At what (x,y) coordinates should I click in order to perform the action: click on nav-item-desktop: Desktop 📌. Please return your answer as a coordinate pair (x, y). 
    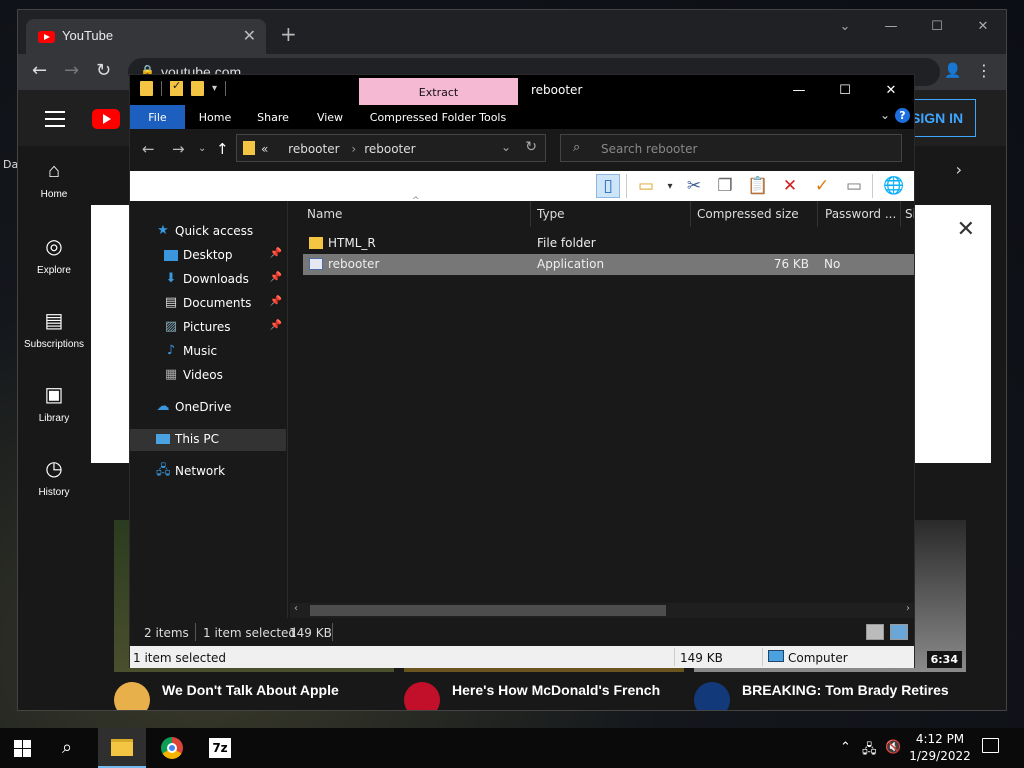
    Looking at the image, I should click on (208, 256).